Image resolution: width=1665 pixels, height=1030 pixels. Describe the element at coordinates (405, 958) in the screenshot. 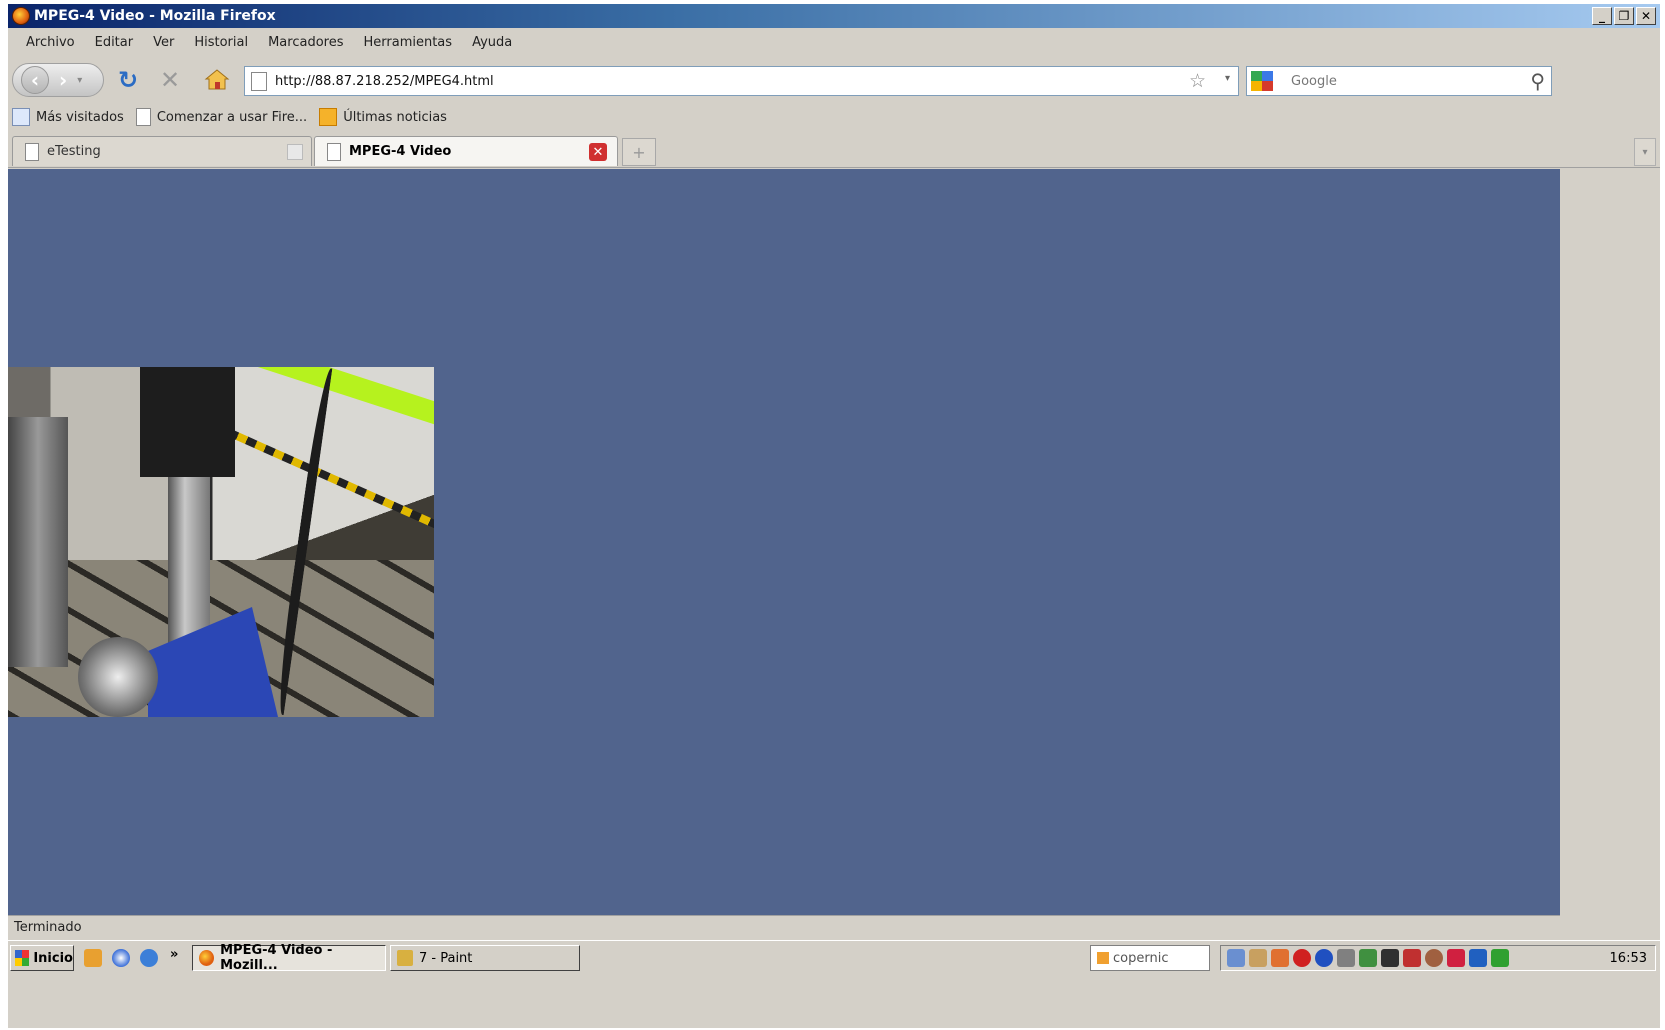

I see `paint-icon` at that location.